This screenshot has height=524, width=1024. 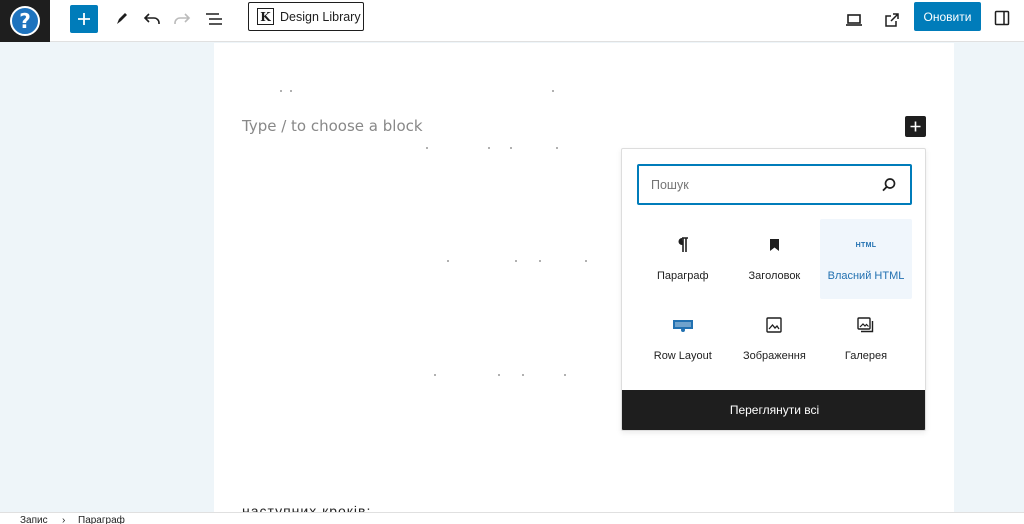 I want to click on block-breadcrumb: Запис › Параграф, so click(x=512, y=518).